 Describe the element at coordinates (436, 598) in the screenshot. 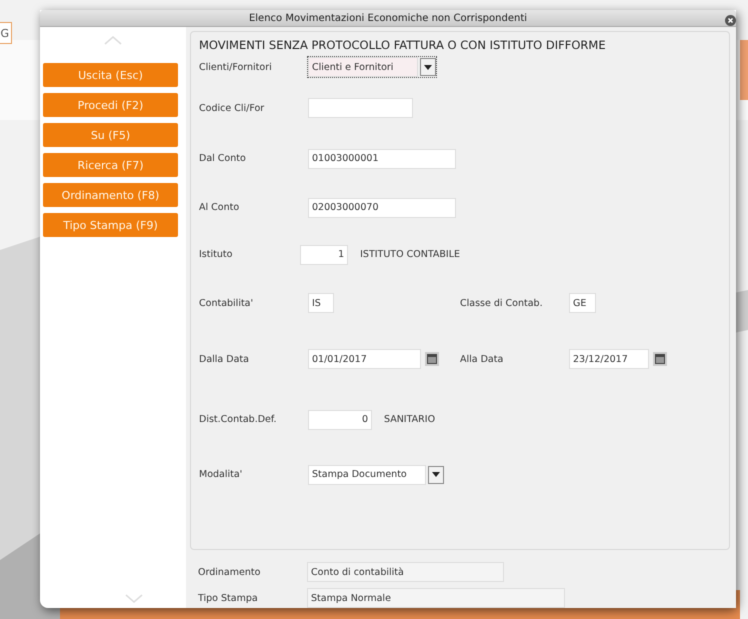

I see `readonly-field: Stampa Normale` at that location.